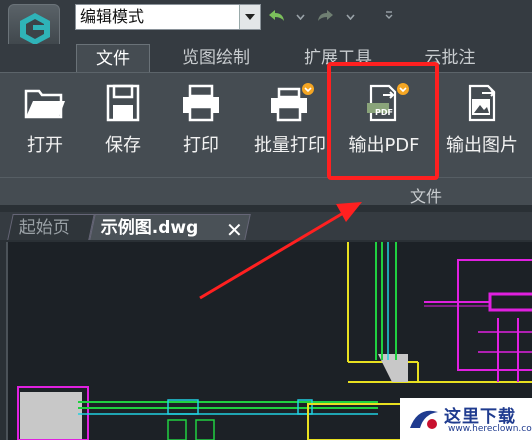 The width and height of the screenshot is (532, 440). What do you see at coordinates (280, 251) in the screenshot?
I see `red-arrow-annotation` at bounding box center [280, 251].